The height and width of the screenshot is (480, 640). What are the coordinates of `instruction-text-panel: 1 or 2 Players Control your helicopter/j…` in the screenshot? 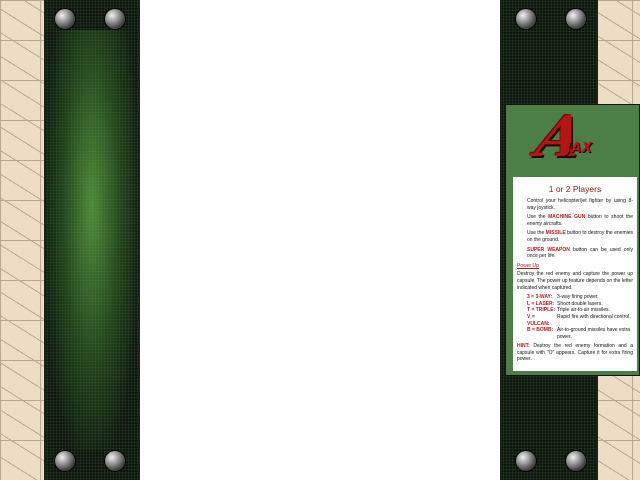 It's located at (575, 274).